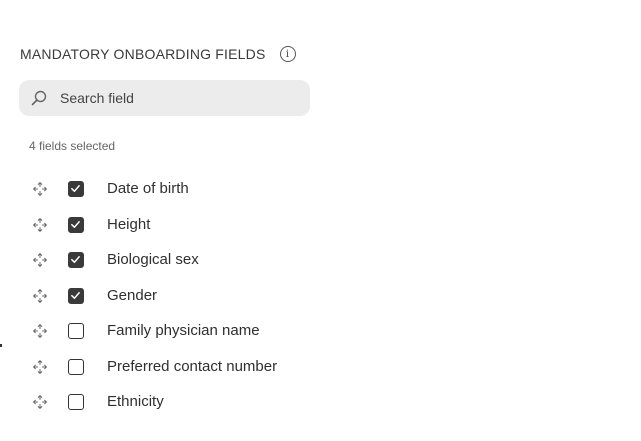 The height and width of the screenshot is (441, 641). Describe the element at coordinates (129, 224) in the screenshot. I see `field-label: Height` at that location.